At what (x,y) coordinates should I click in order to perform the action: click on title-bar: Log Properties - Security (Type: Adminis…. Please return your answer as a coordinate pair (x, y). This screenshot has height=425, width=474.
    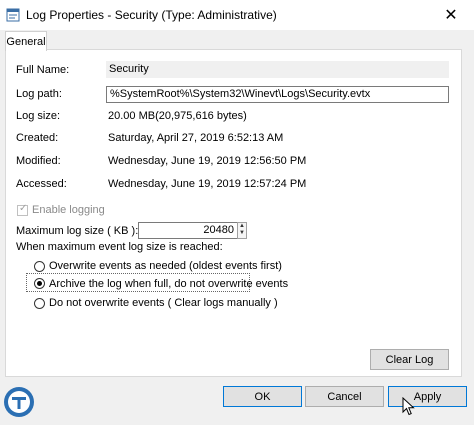
    Looking at the image, I should click on (237, 15).